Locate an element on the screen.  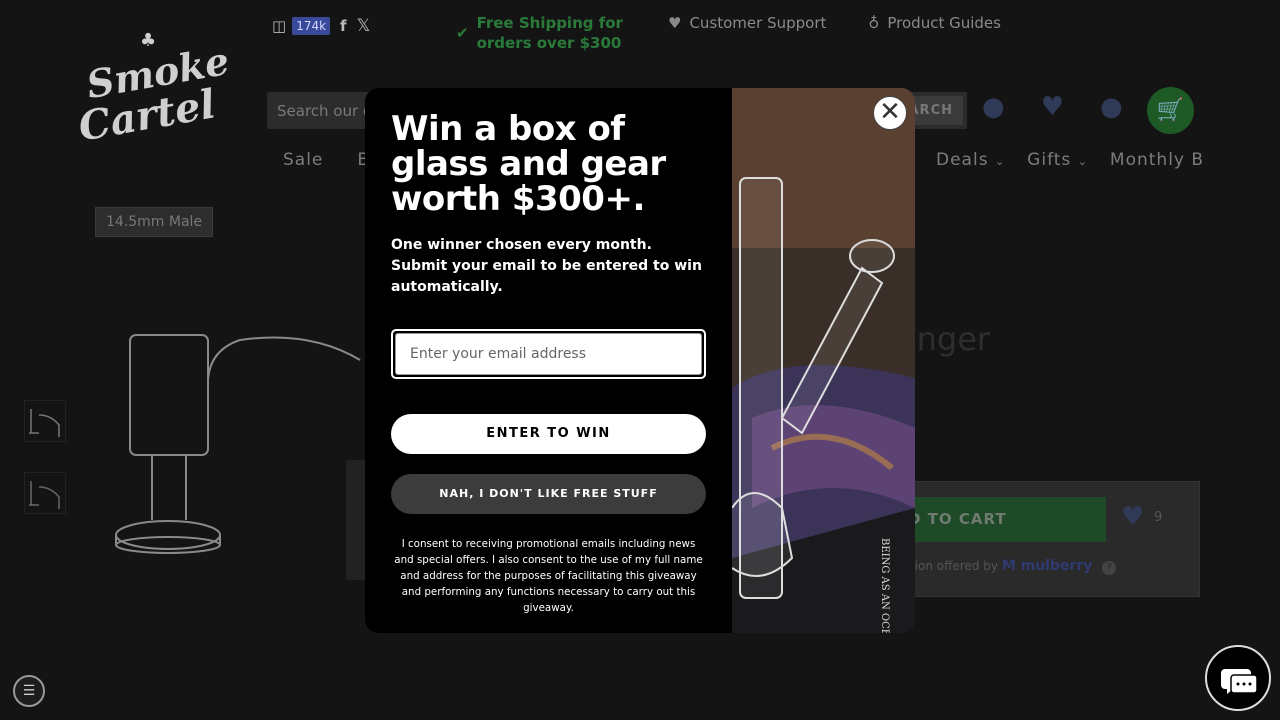
heart-icon: ♥ is located at coordinates (675, 23).